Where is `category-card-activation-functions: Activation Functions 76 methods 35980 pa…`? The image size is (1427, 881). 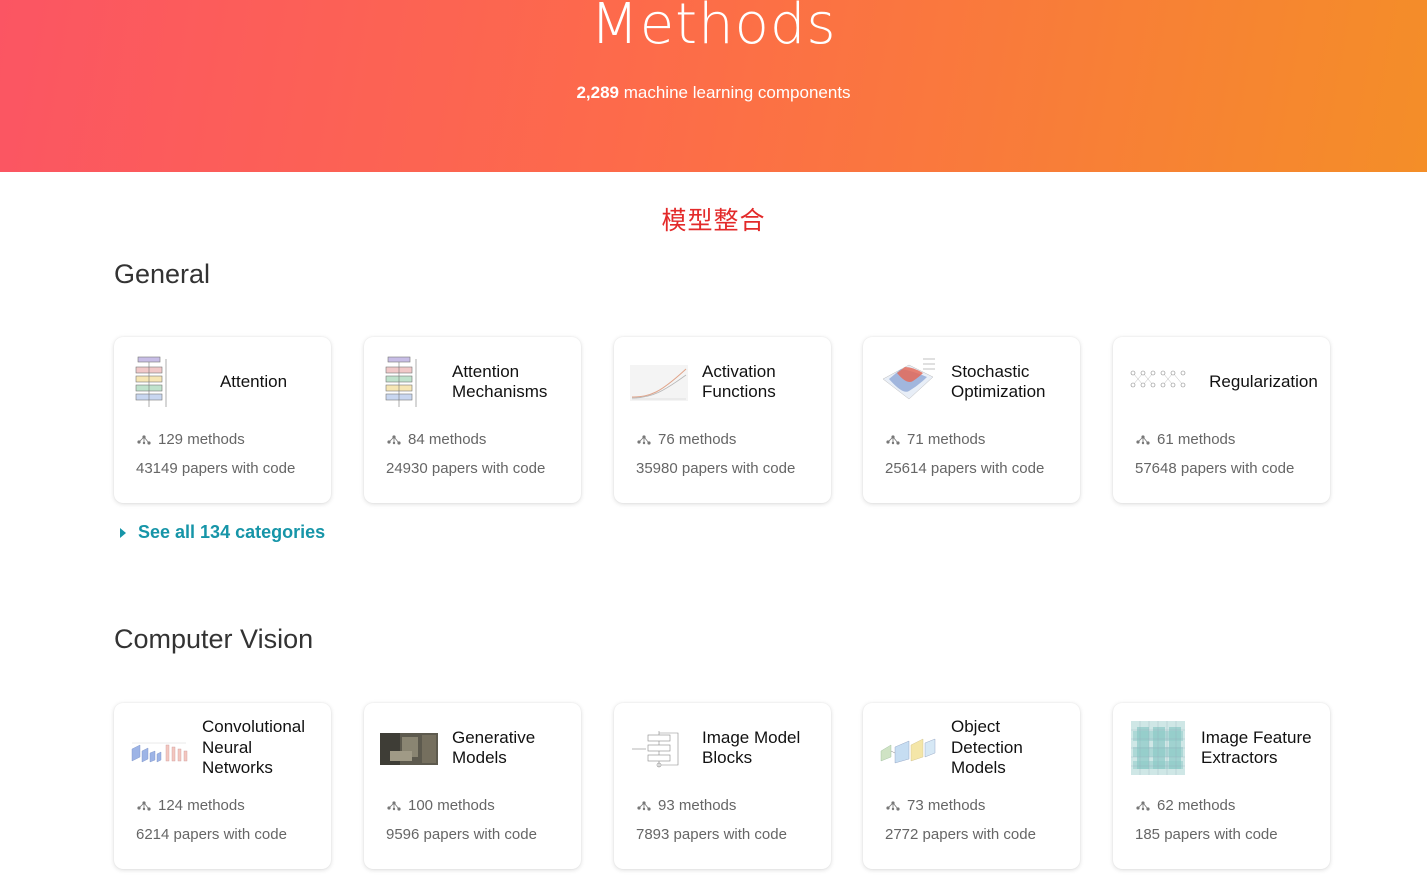 category-card-activation-functions: Activation Functions 76 methods 35980 pa… is located at coordinates (722, 420).